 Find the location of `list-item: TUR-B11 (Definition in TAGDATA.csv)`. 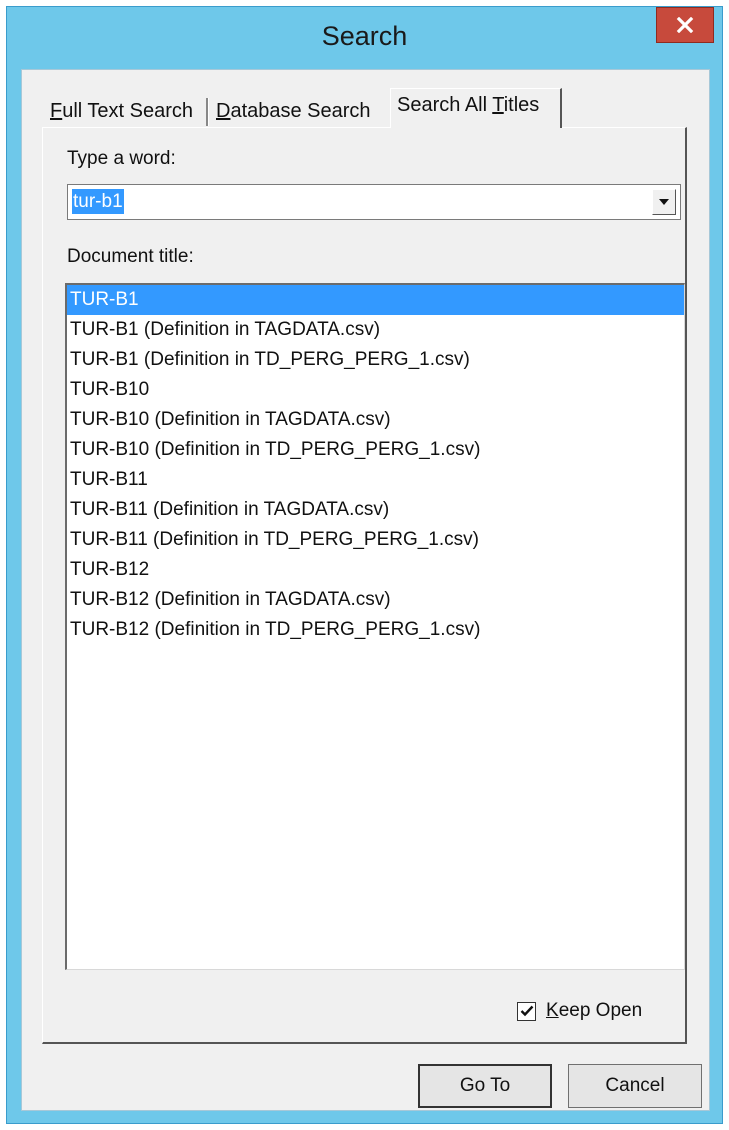

list-item: TUR-B11 (Definition in TAGDATA.csv) is located at coordinates (375, 510).